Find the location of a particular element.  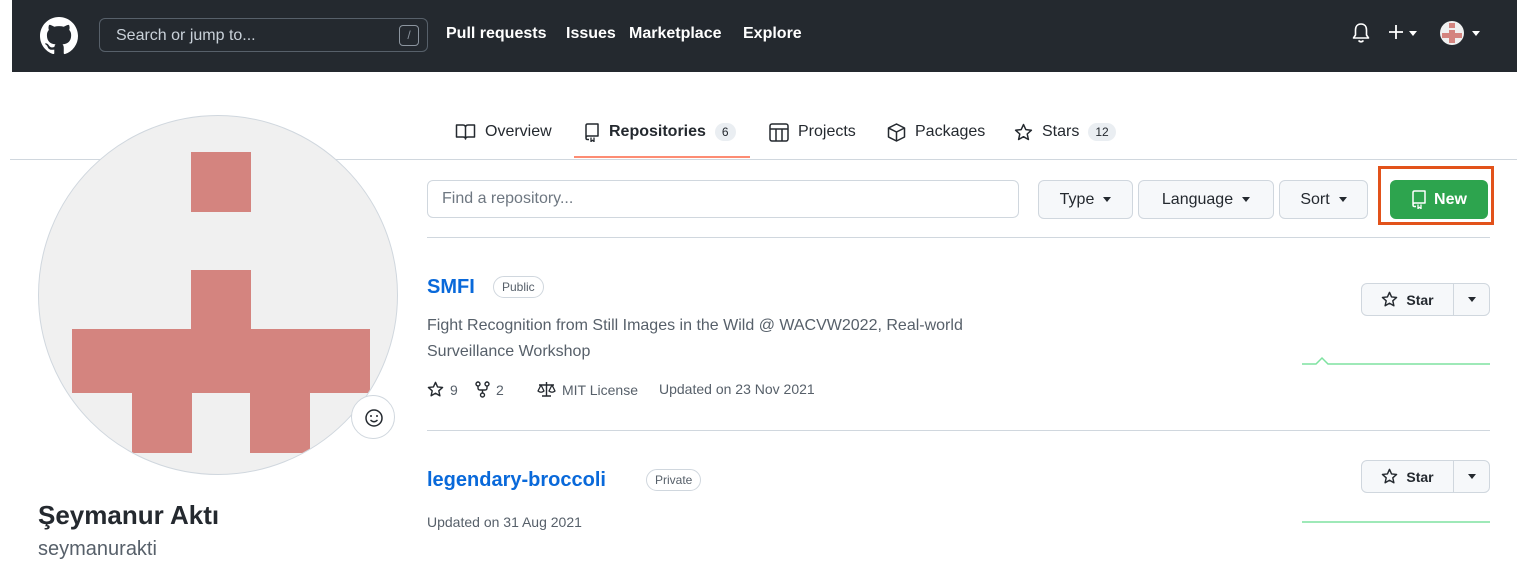

nav-issues: Issues is located at coordinates (591, 34).